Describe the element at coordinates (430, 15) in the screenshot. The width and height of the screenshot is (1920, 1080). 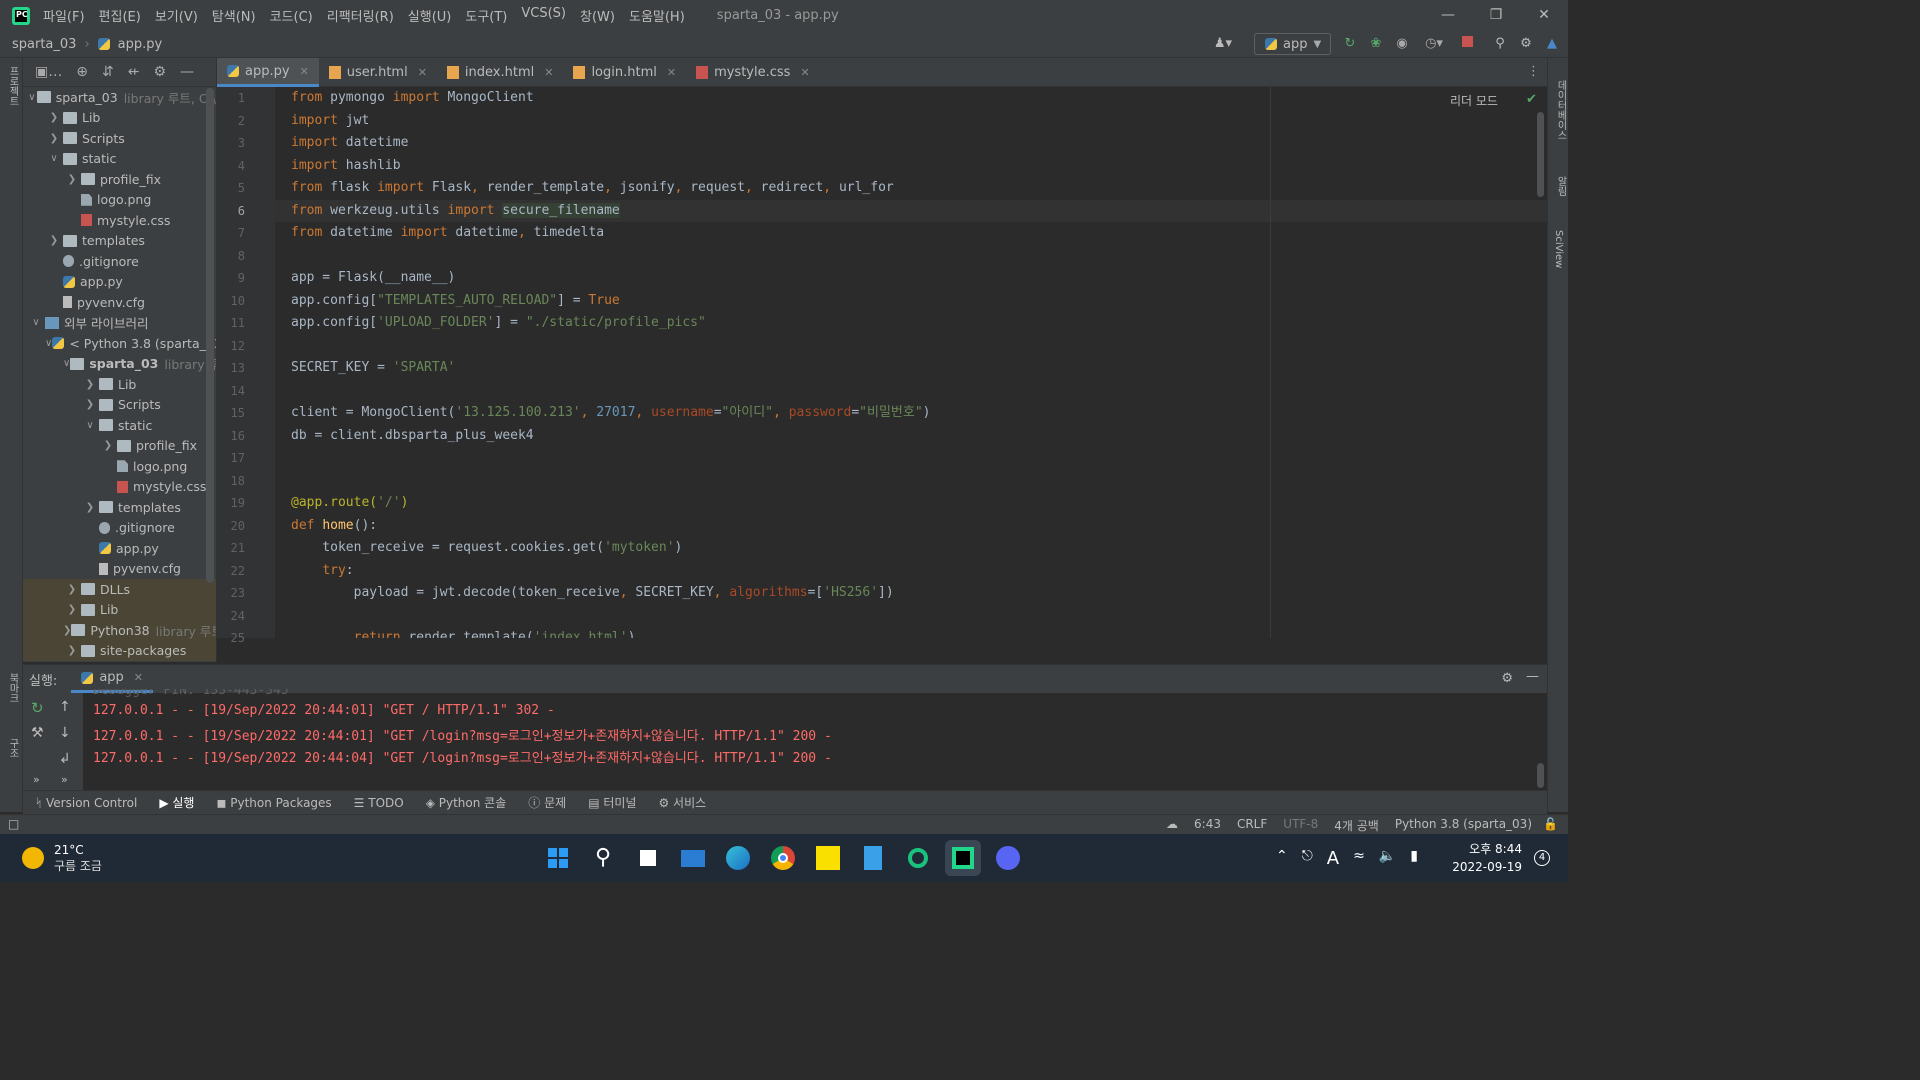
I see `menu-item: 실행(U)` at that location.